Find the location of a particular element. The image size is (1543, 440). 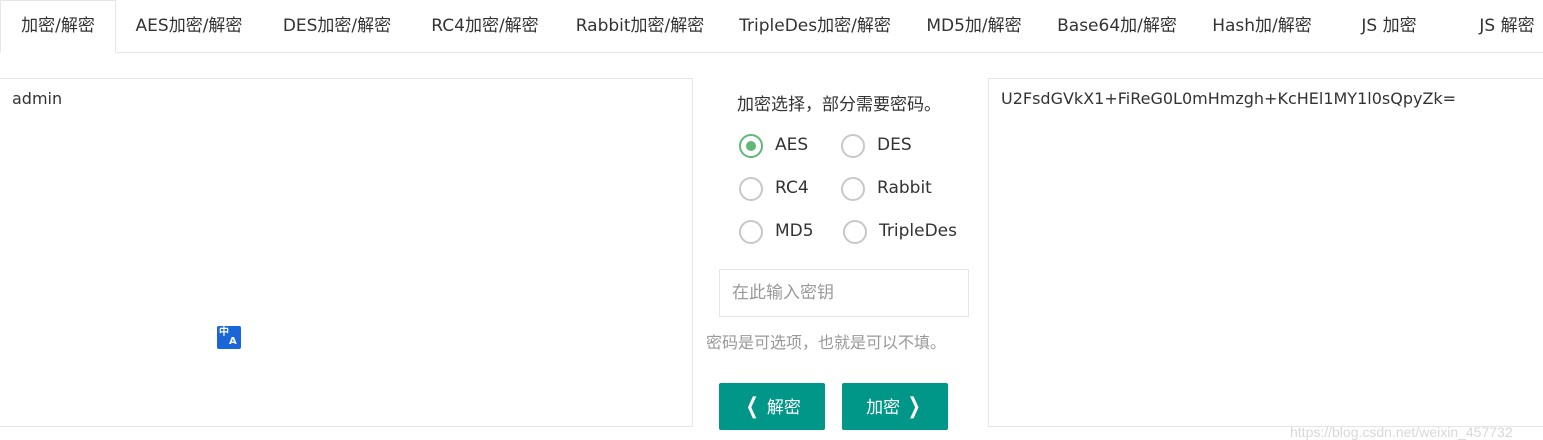

radio-label: Rabbit is located at coordinates (904, 188).